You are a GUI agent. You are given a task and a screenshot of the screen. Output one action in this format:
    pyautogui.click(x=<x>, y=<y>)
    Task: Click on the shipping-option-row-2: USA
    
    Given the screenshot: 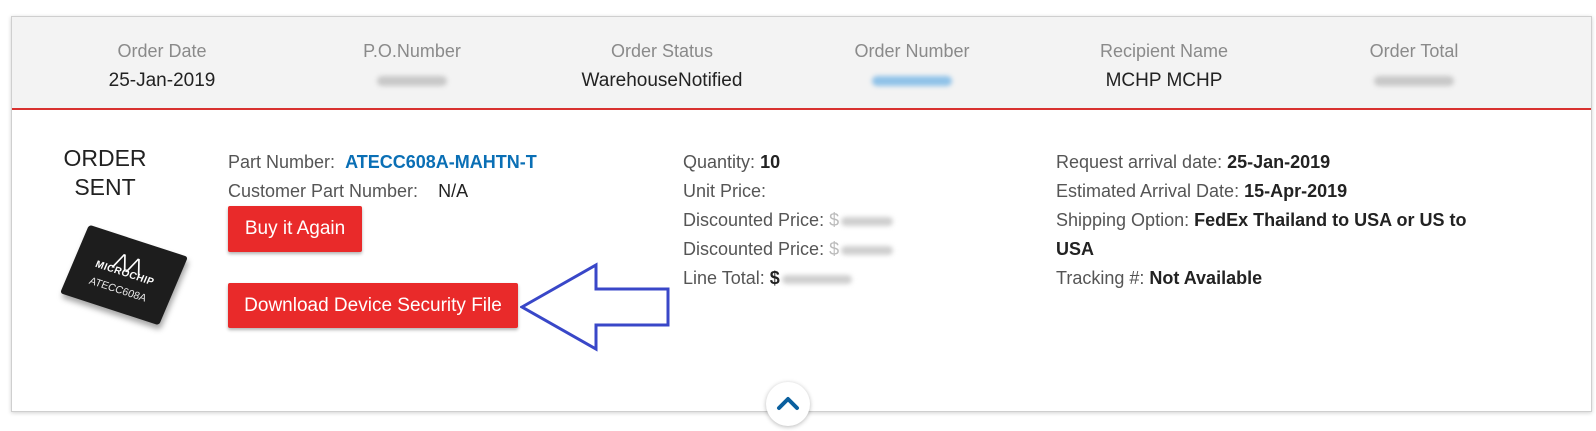 What is the action you would take?
    pyautogui.click(x=1075, y=249)
    